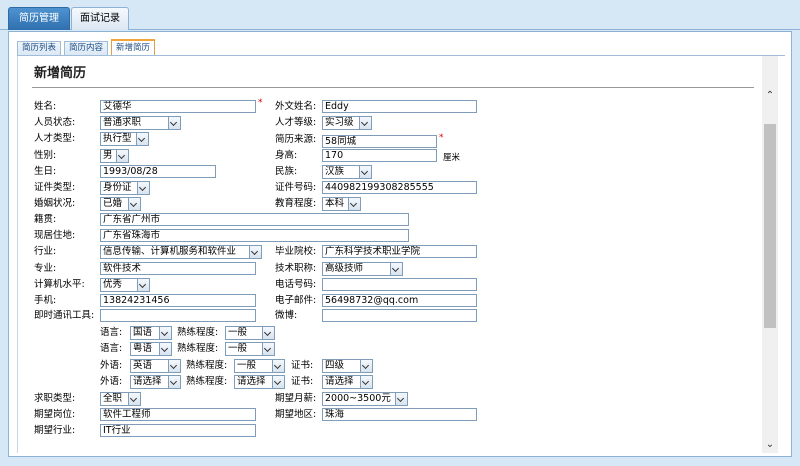 The height and width of the screenshot is (466, 800). What do you see at coordinates (347, 366) in the screenshot?
I see `certificate-select: 四级` at bounding box center [347, 366].